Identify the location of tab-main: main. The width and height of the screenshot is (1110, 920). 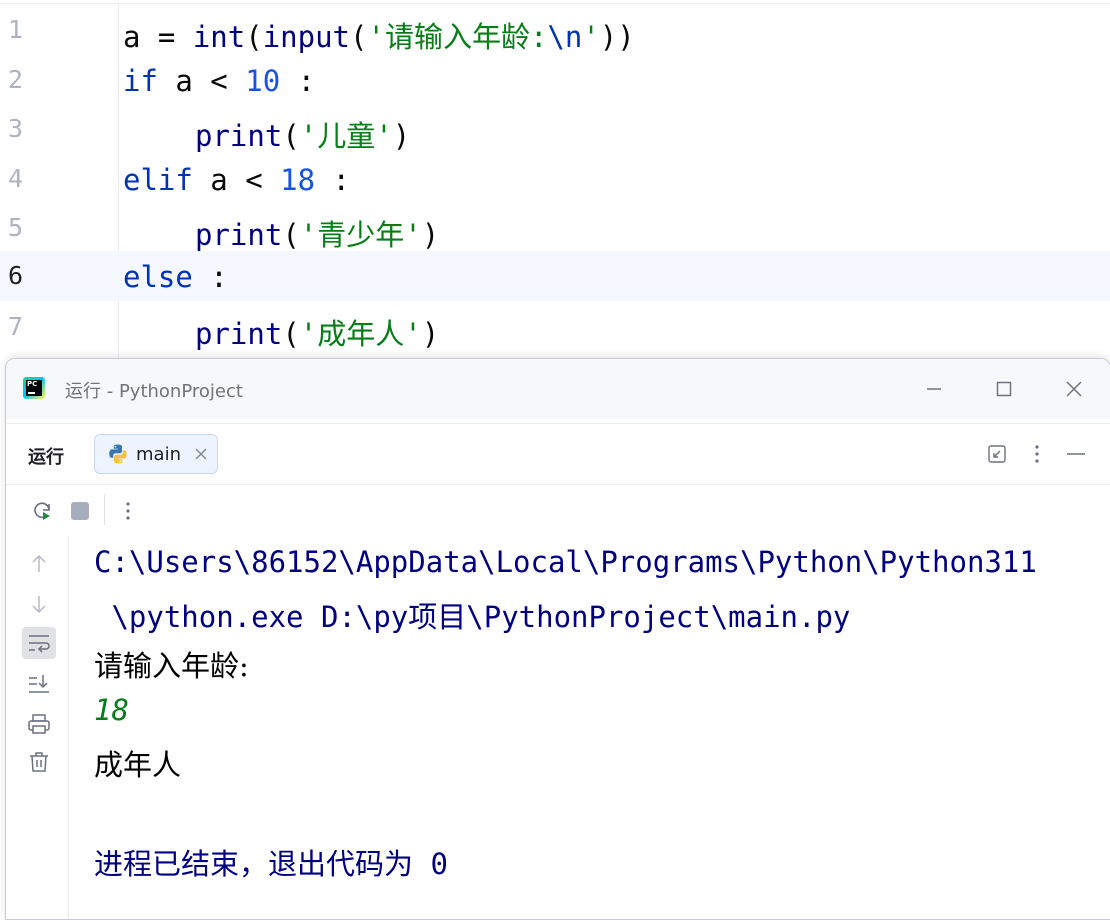
(156, 454).